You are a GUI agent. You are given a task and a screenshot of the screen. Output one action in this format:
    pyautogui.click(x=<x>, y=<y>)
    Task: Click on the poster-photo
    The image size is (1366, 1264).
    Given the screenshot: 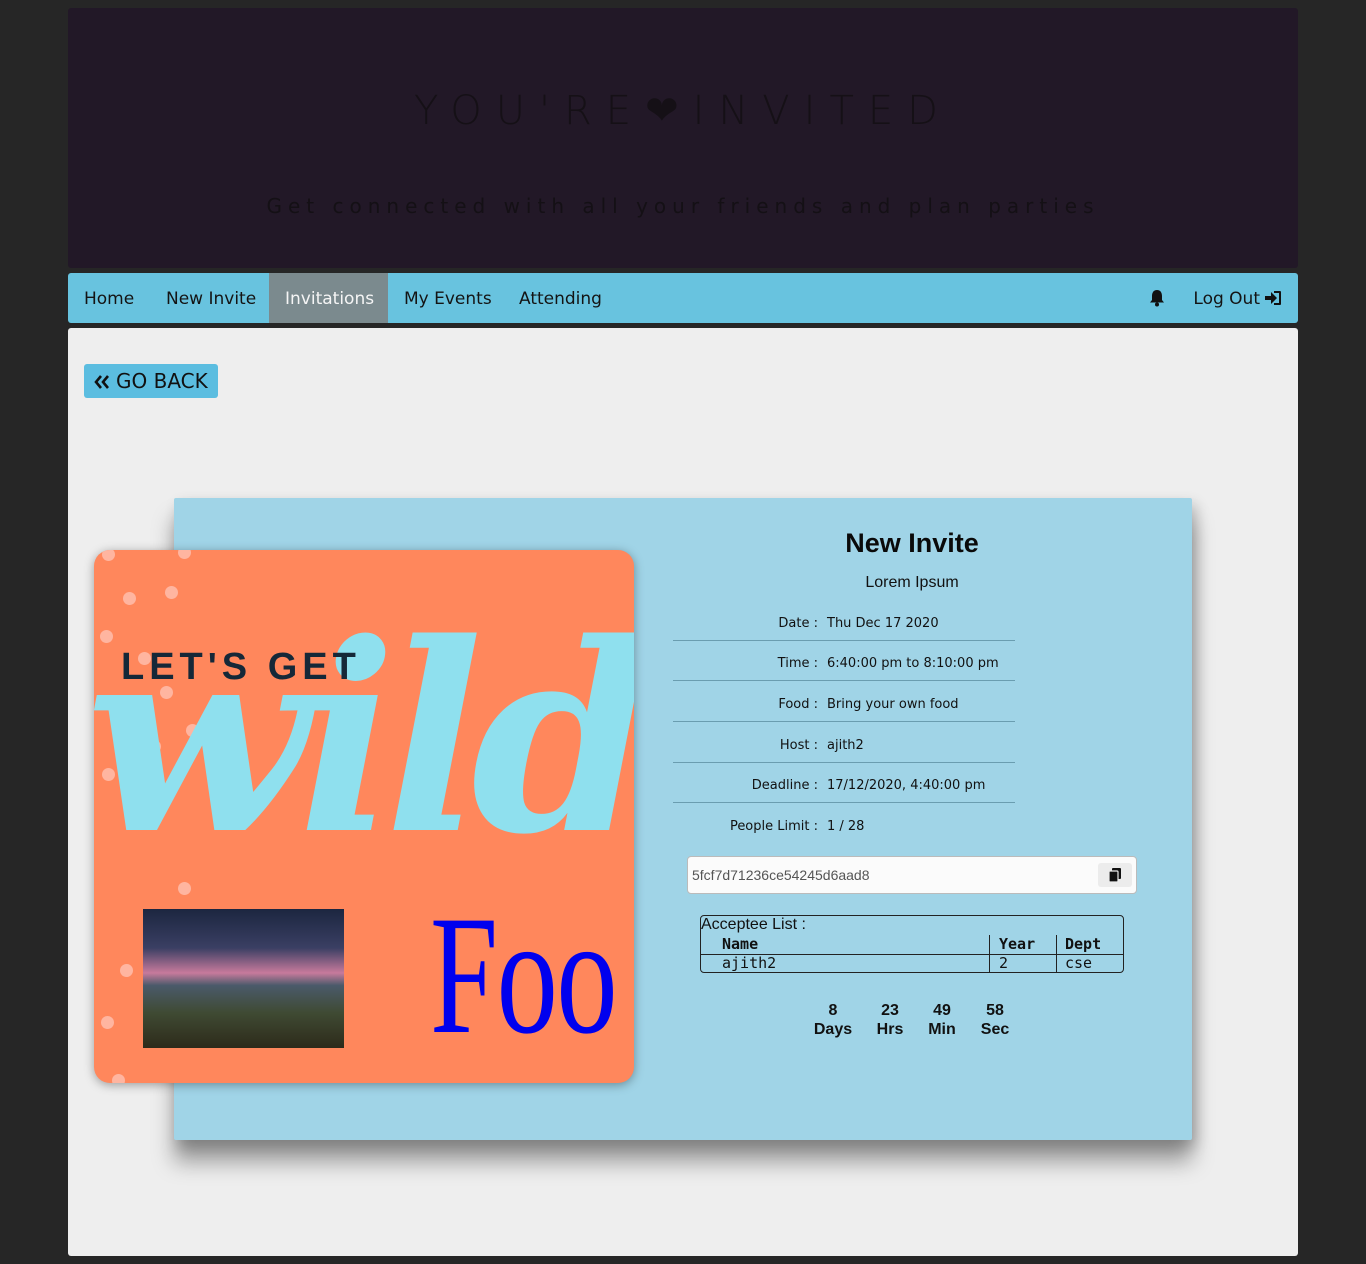 What is the action you would take?
    pyautogui.click(x=243, y=978)
    